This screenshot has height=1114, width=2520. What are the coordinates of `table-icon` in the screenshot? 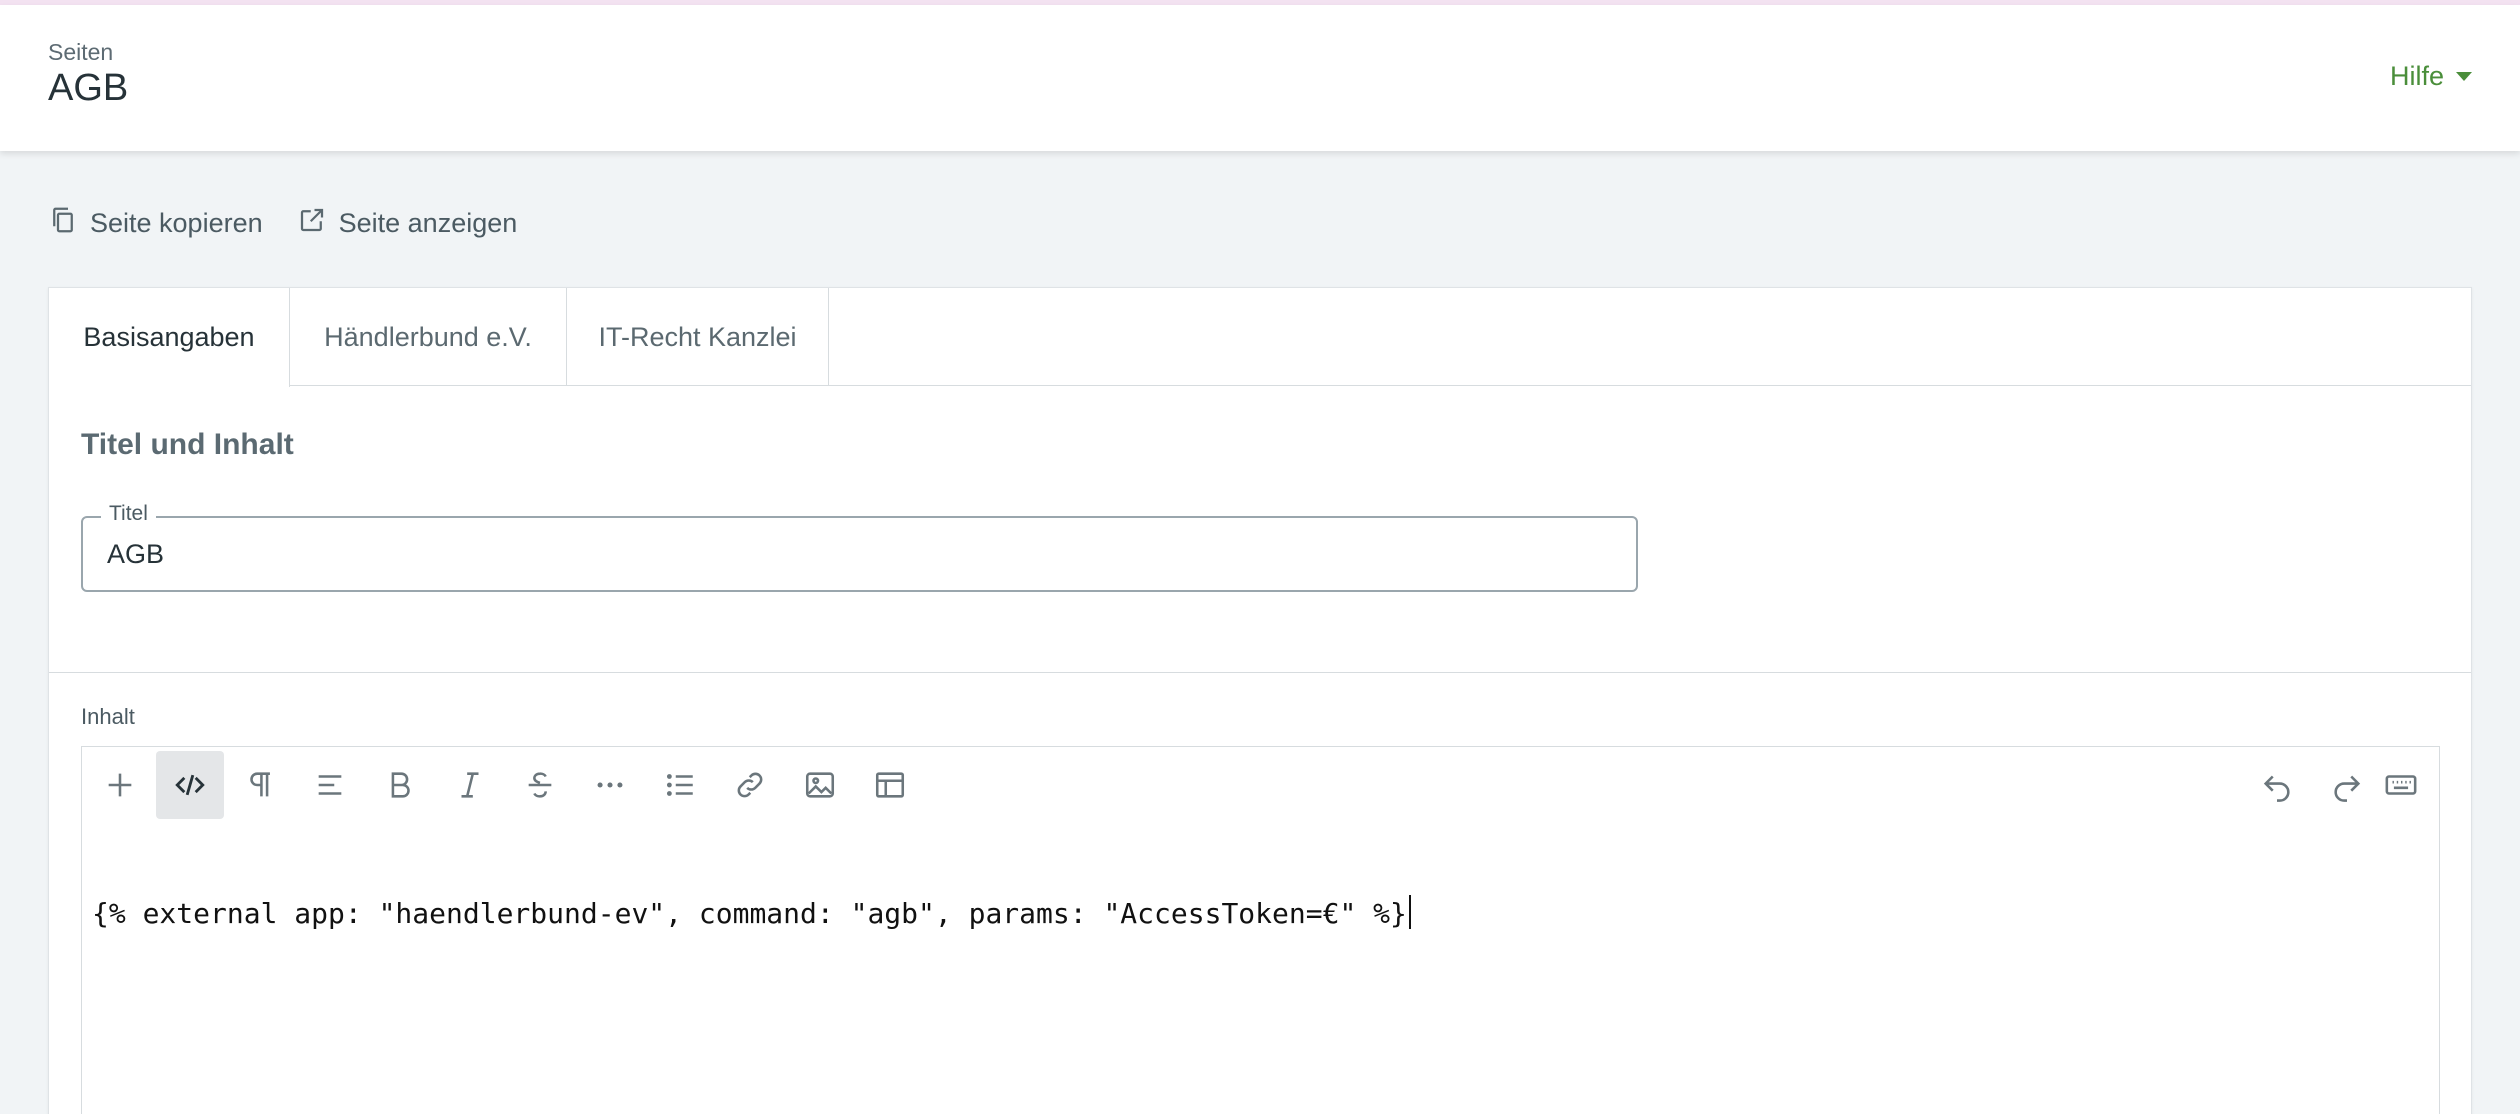 It's located at (890, 785).